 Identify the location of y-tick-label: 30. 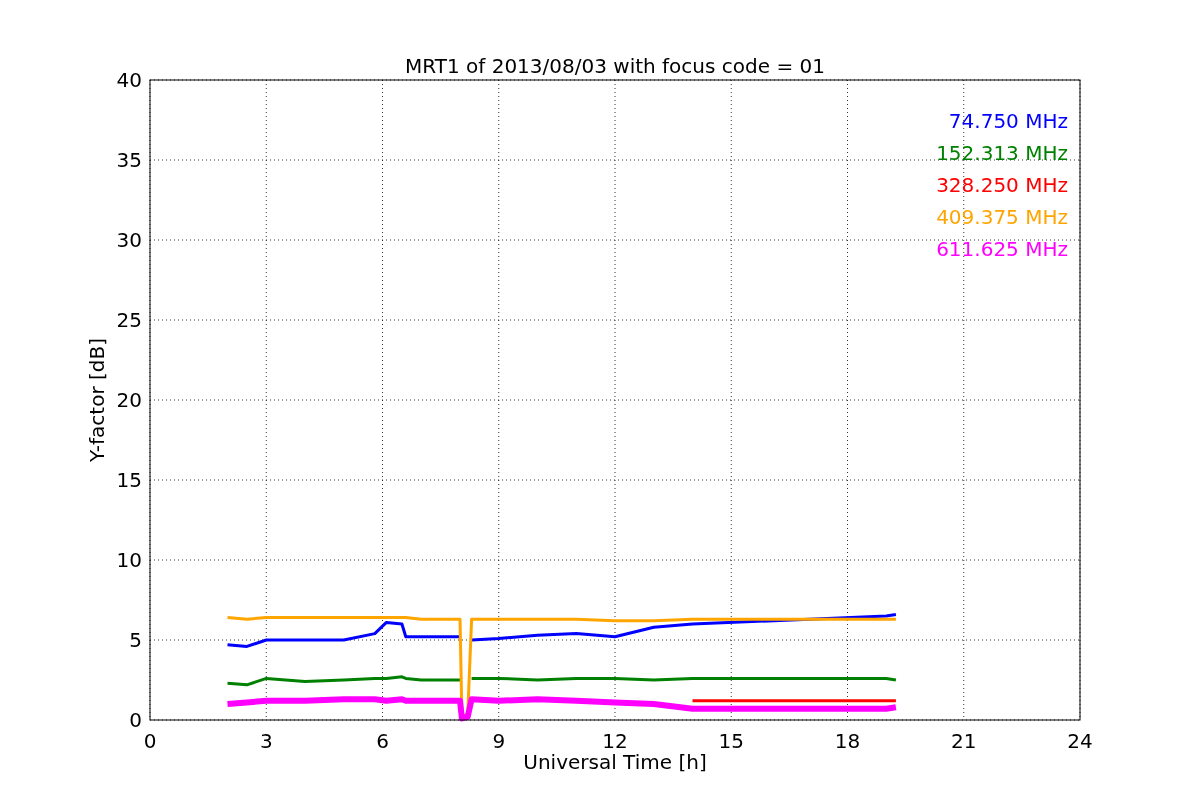
(129, 240).